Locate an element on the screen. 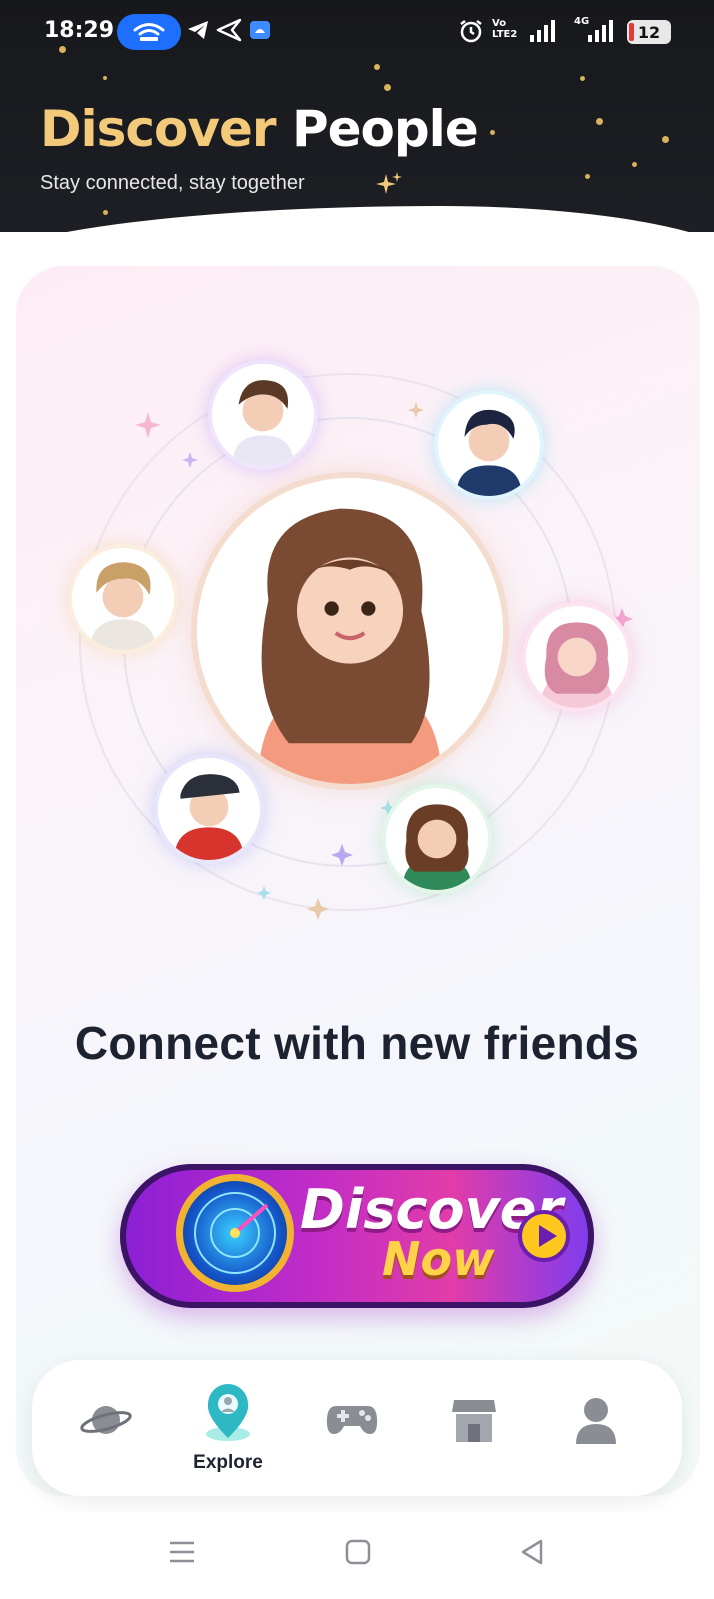  network-type: 4G is located at coordinates (582, 21).